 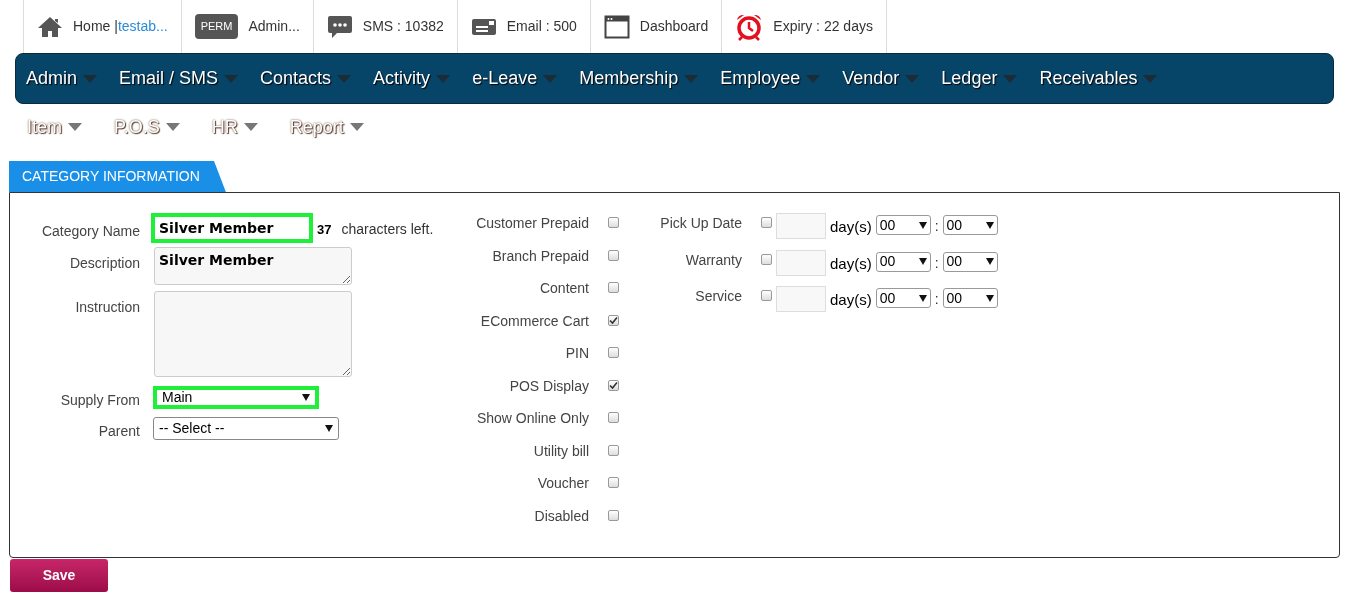 What do you see at coordinates (516, 78) in the screenshot?
I see `menu-item: e-Leave` at bounding box center [516, 78].